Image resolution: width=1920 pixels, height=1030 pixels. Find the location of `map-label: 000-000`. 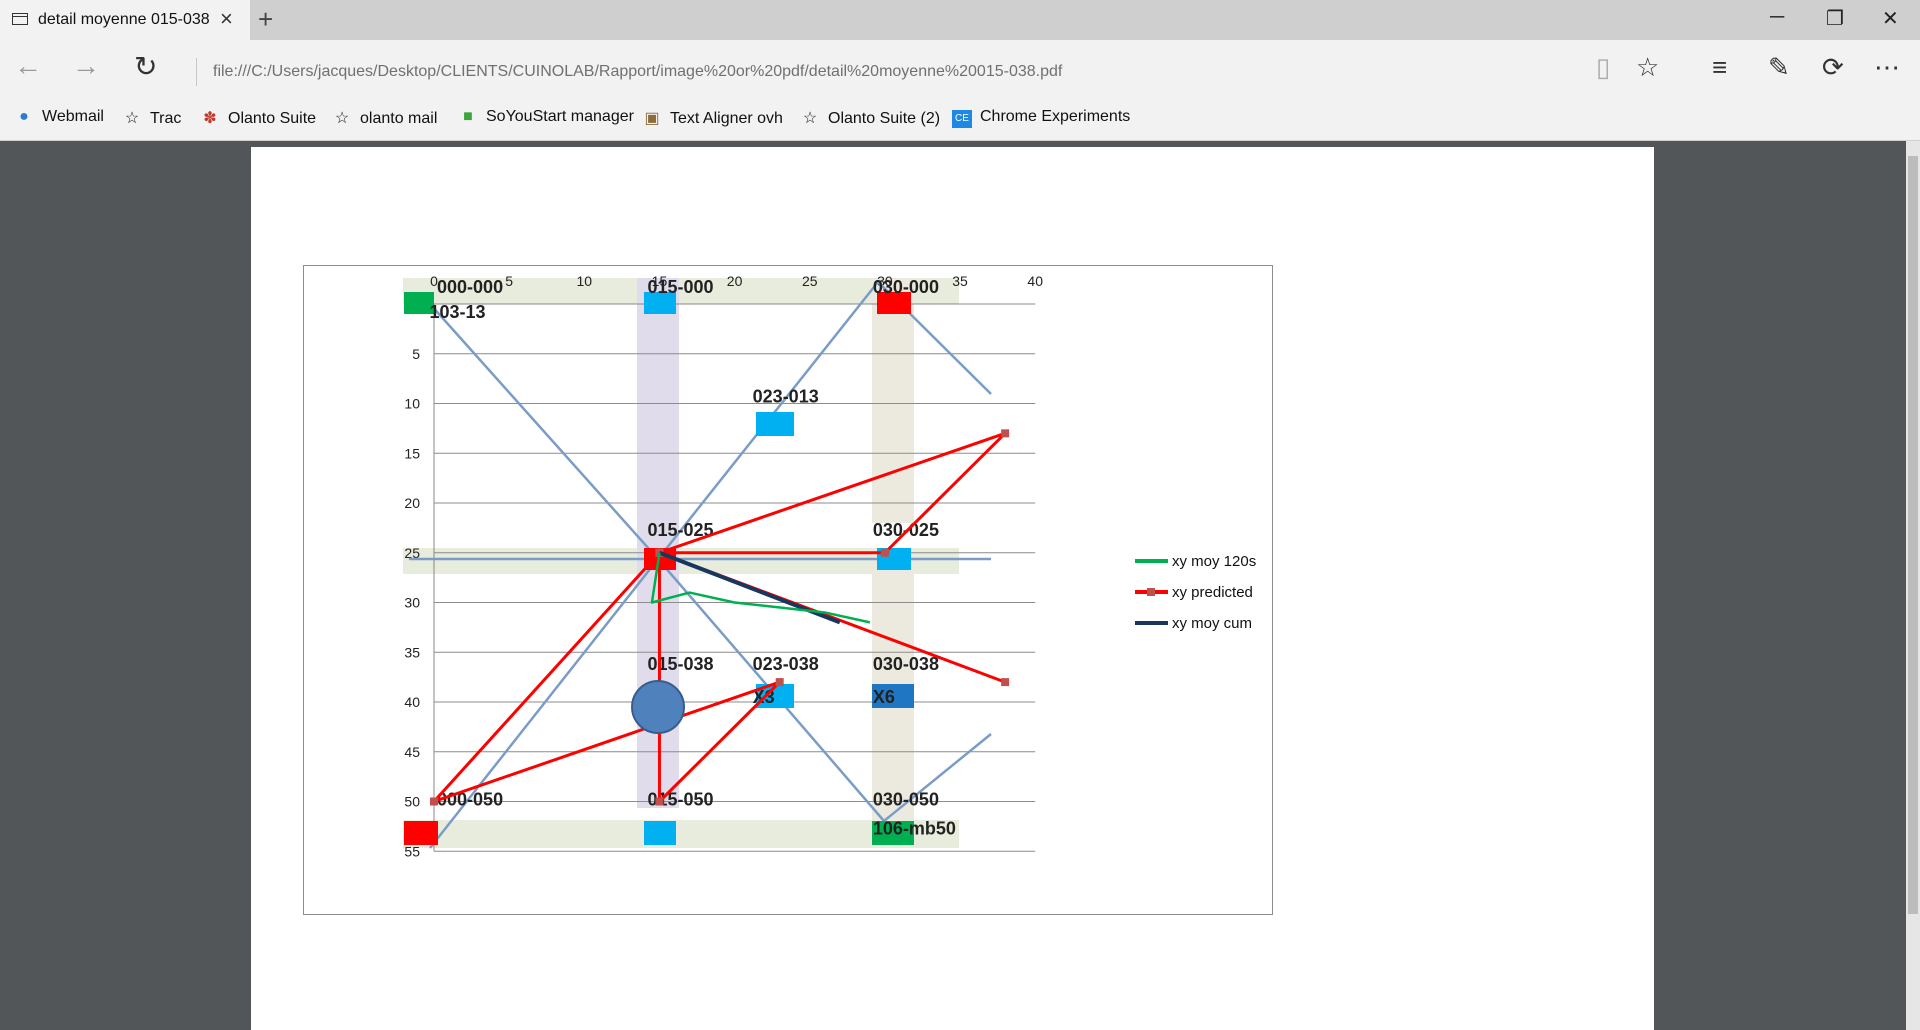

map-label: 000-000 is located at coordinates (470, 287).